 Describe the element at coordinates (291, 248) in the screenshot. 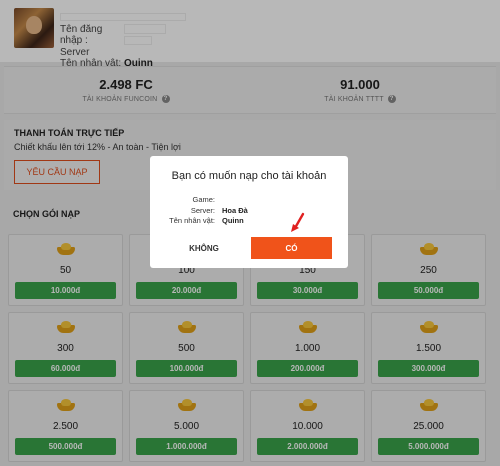

I see `yes-button: CÓ` at that location.